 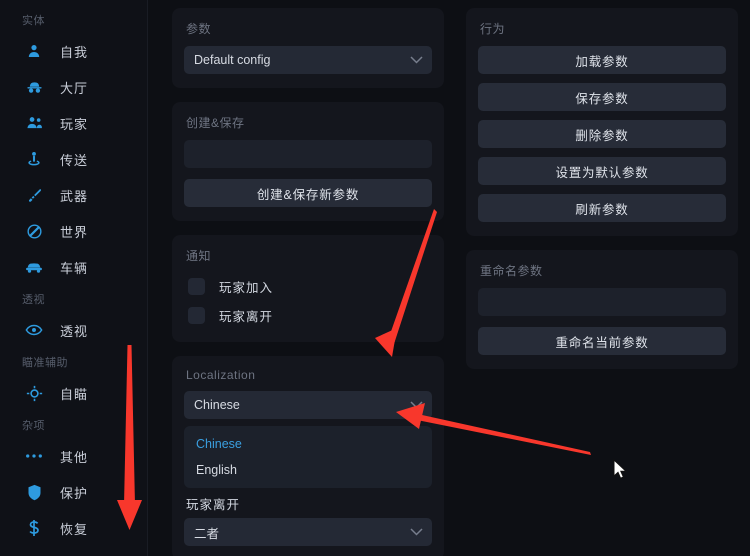 I want to click on crosshair-icon, so click(x=34, y=393).